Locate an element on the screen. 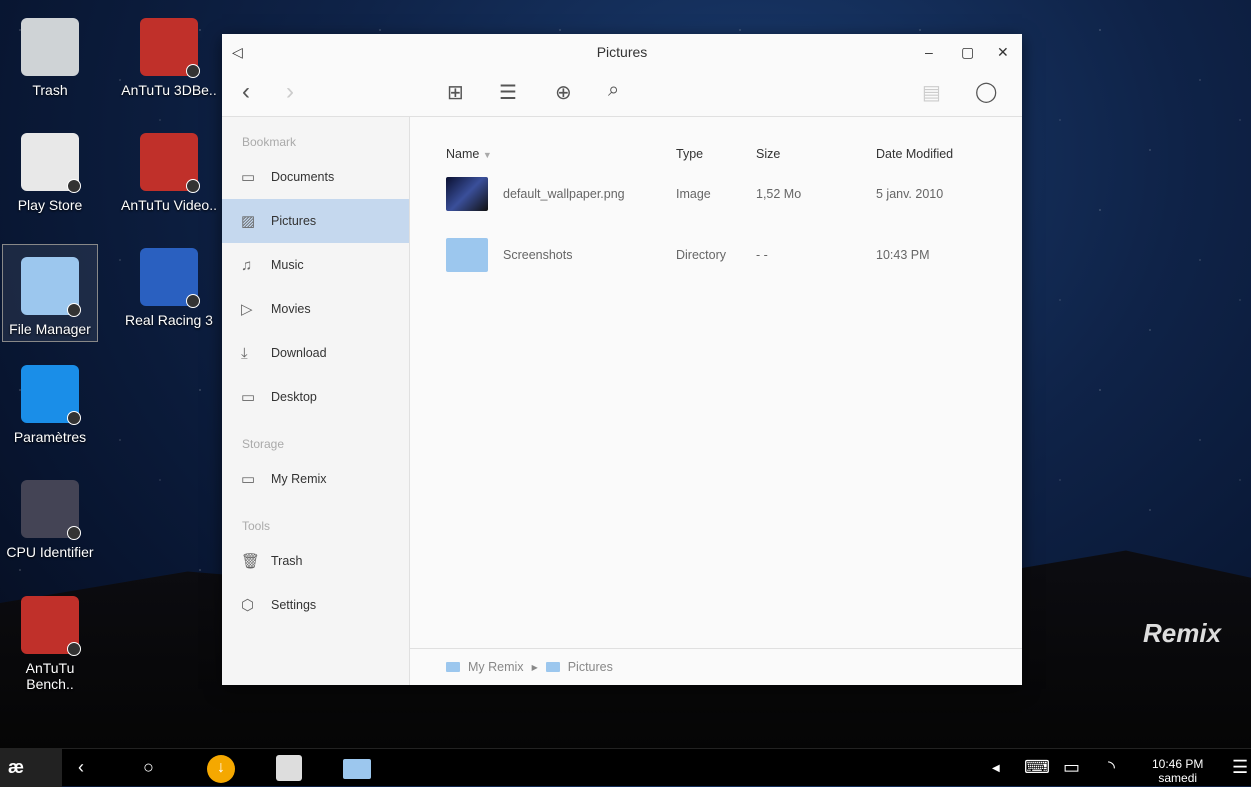 The image size is (1251, 787). breadcrumb: My Remix ▶ Pictures is located at coordinates (716, 666).